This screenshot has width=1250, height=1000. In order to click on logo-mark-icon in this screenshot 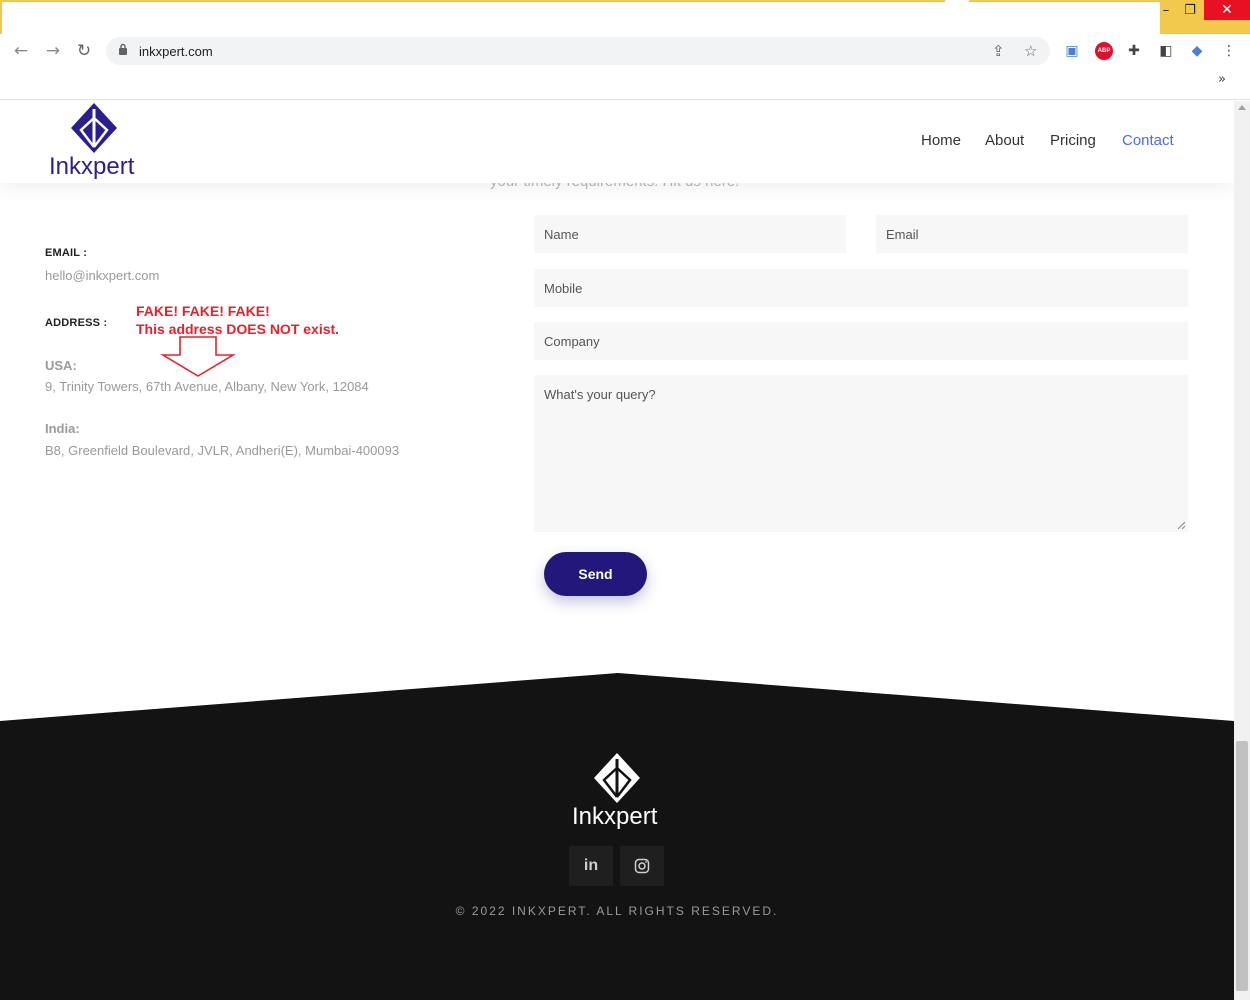, I will do `click(94, 128)`.